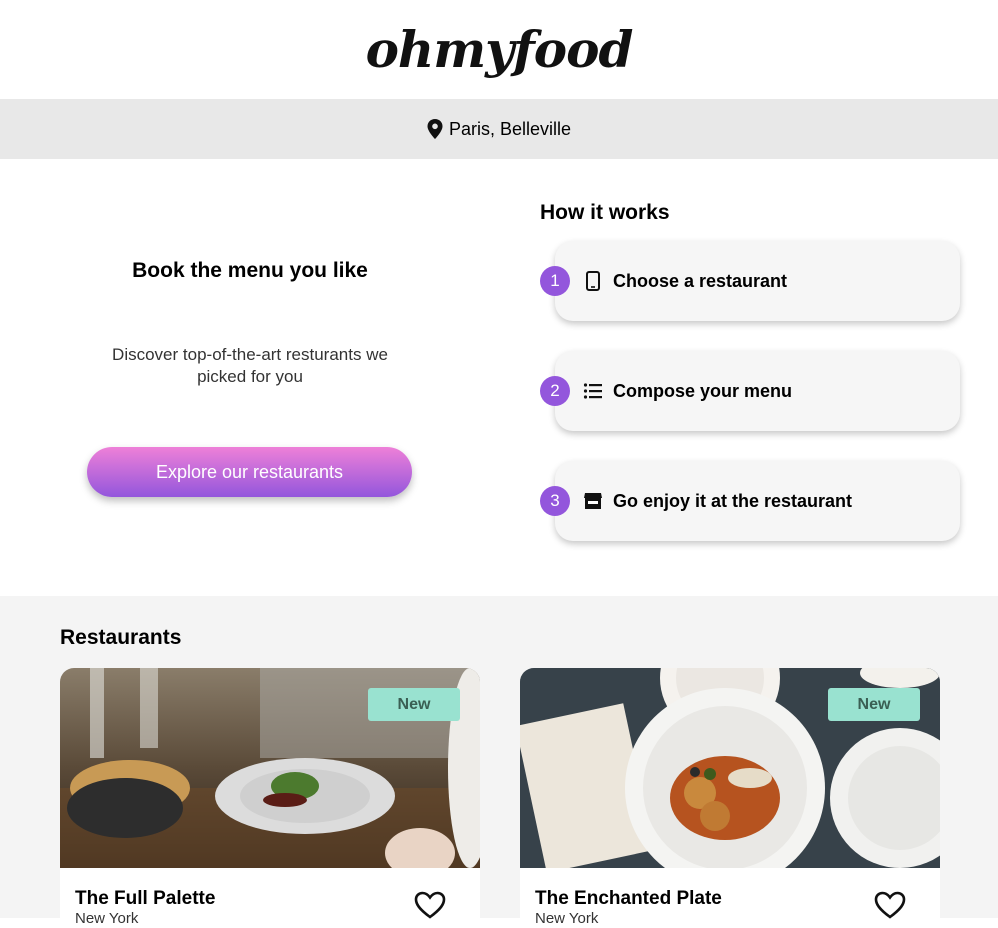  I want to click on step-number: 3, so click(555, 501).